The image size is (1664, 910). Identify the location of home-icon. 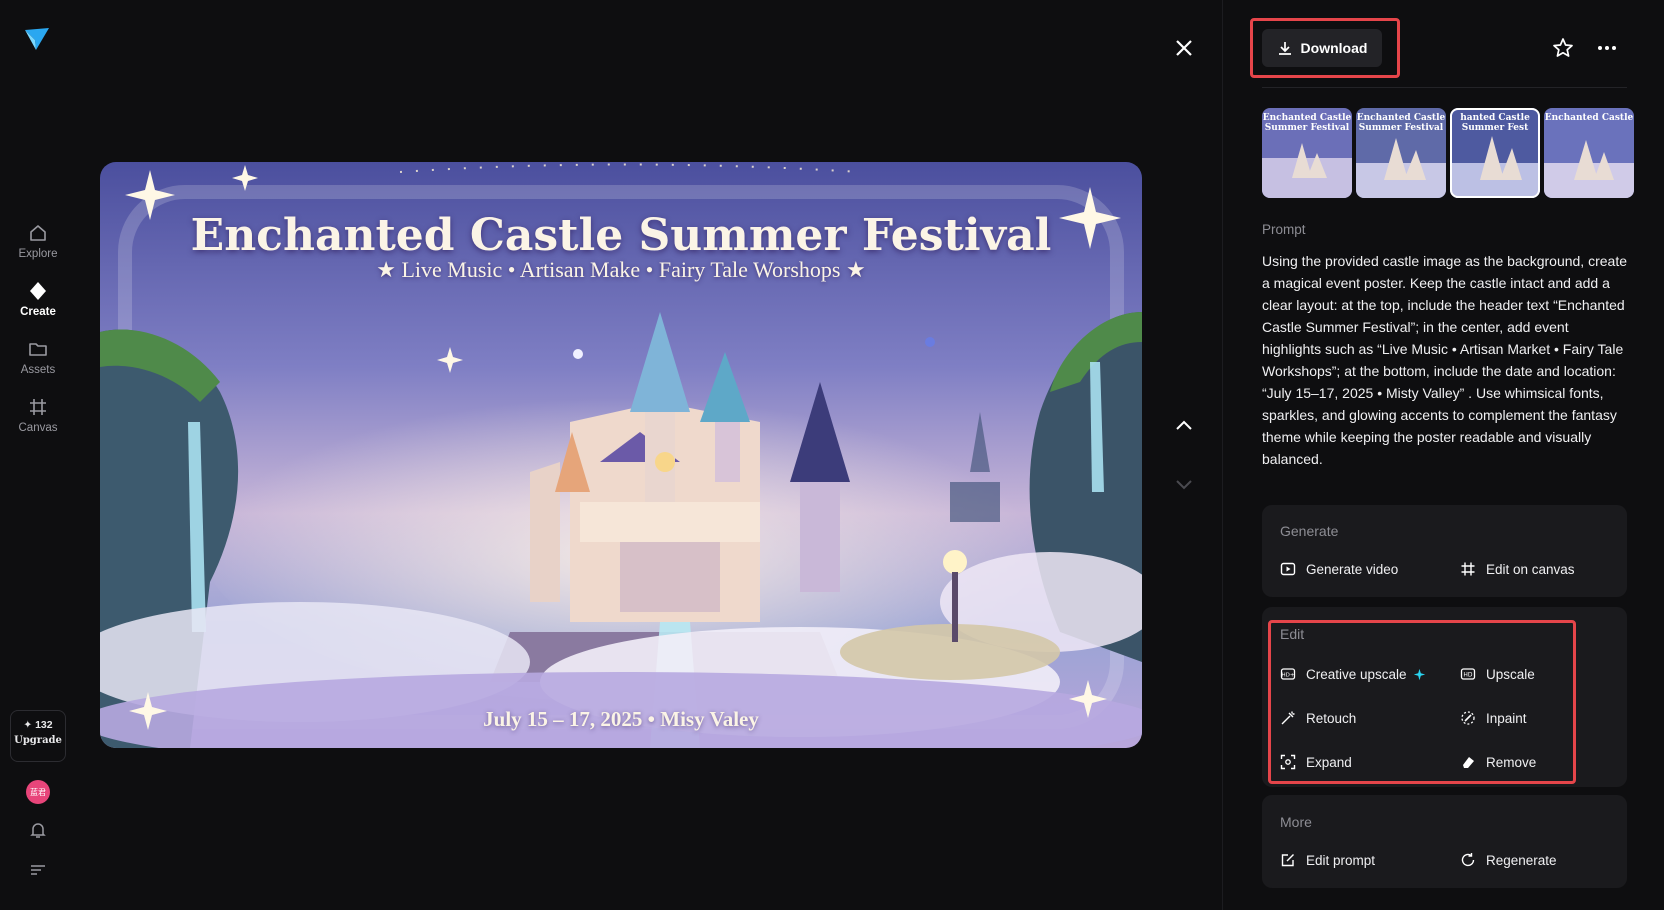
(38, 233).